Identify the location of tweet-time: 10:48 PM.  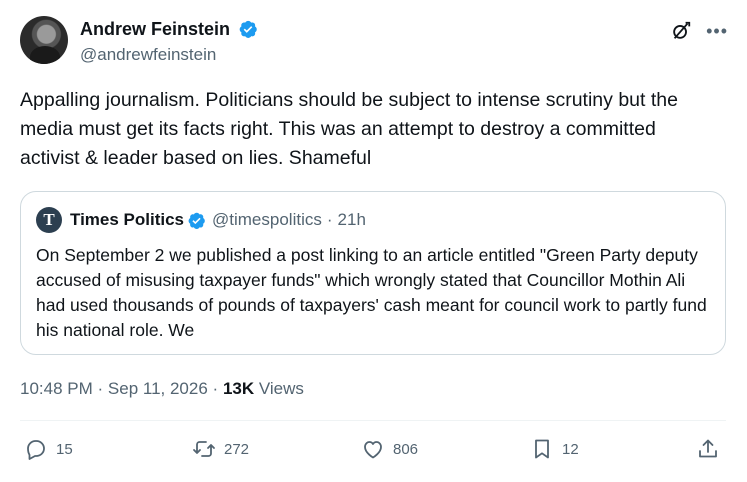
(56, 388).